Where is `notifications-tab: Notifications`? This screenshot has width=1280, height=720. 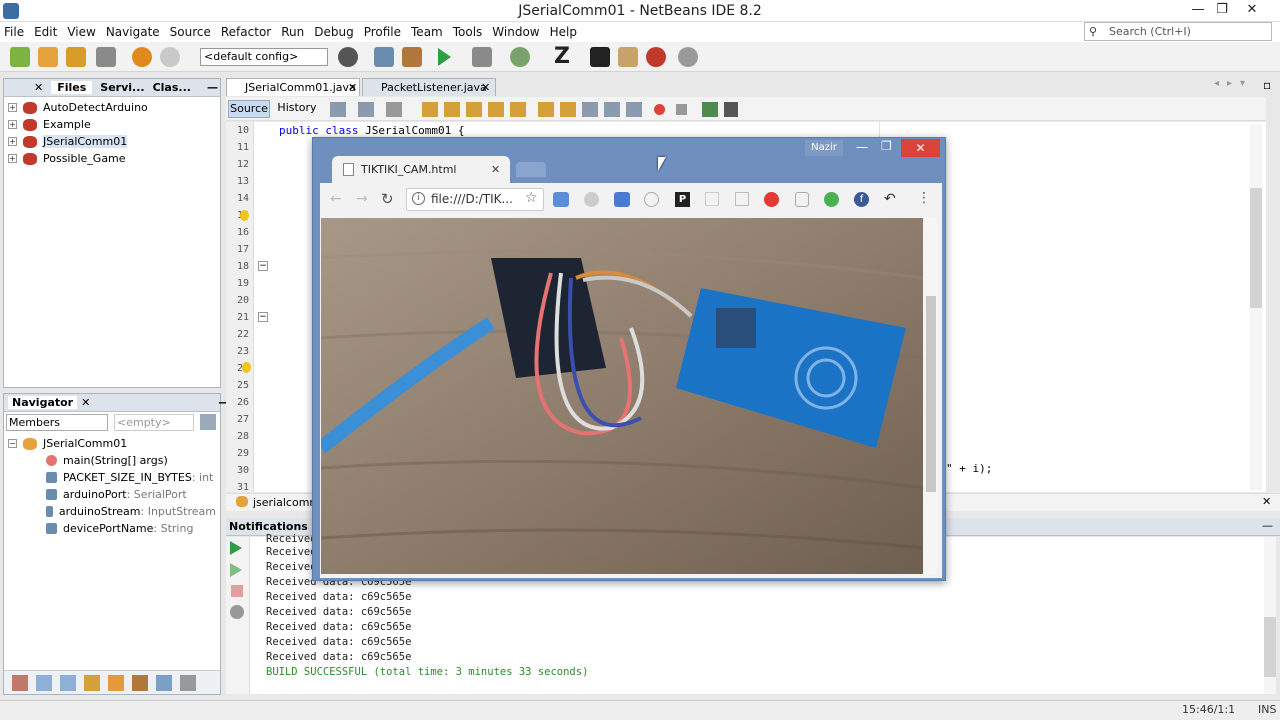
notifications-tab: Notifications is located at coordinates (268, 526).